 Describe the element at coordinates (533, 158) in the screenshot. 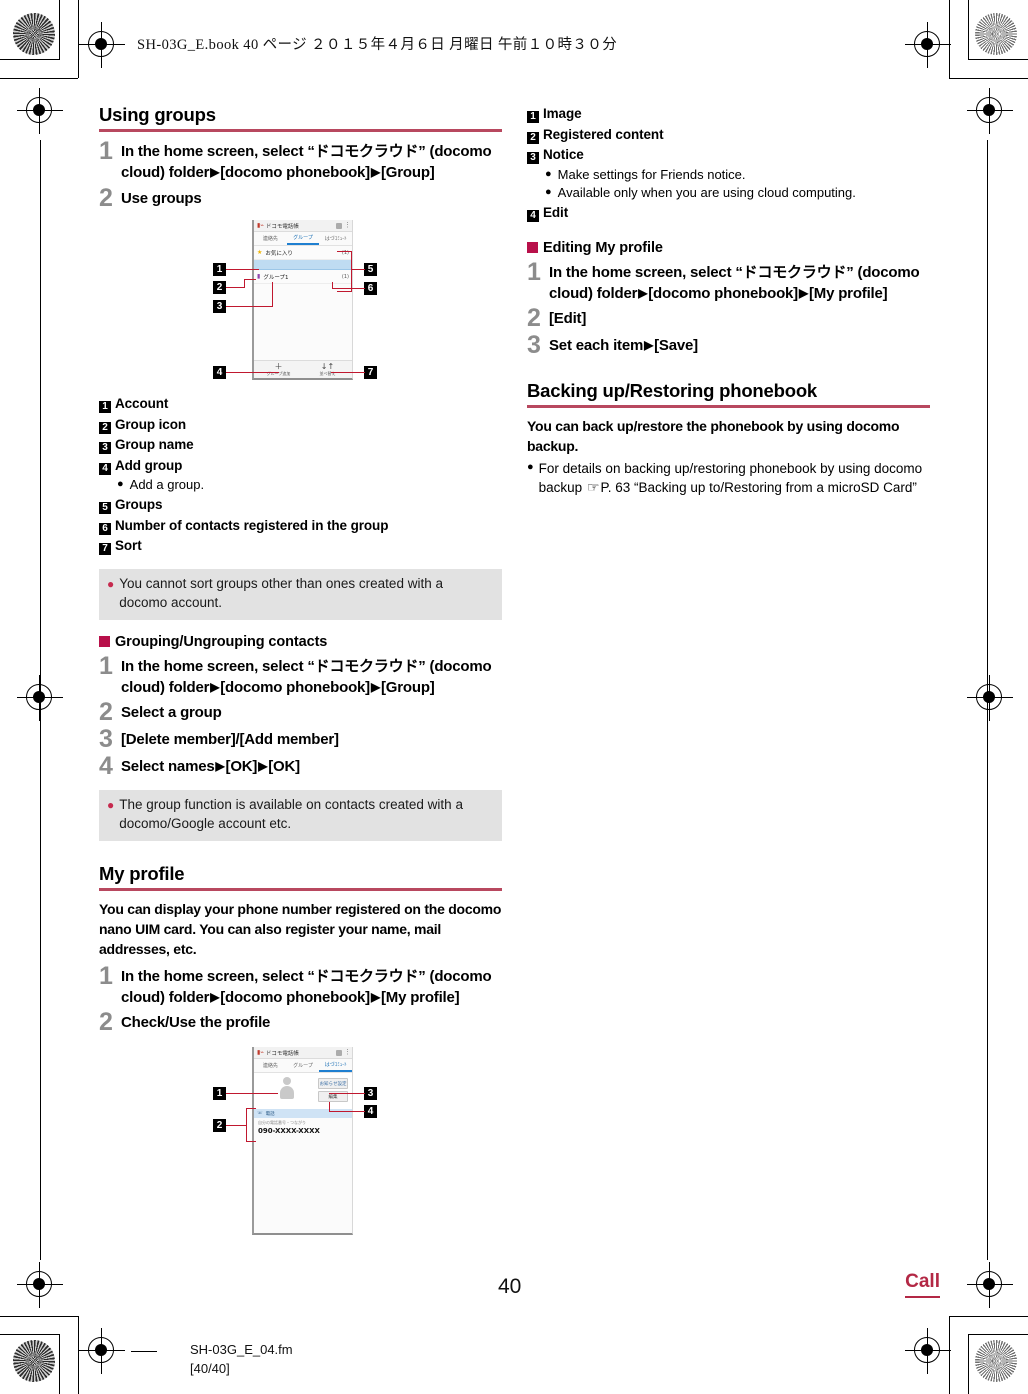

I see `legend-number-marker: 3` at that location.